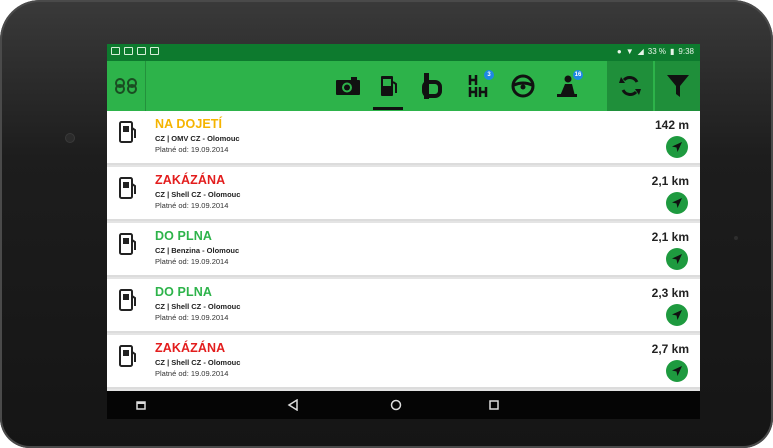  What do you see at coordinates (70, 138) in the screenshot?
I see `front-camera` at bounding box center [70, 138].